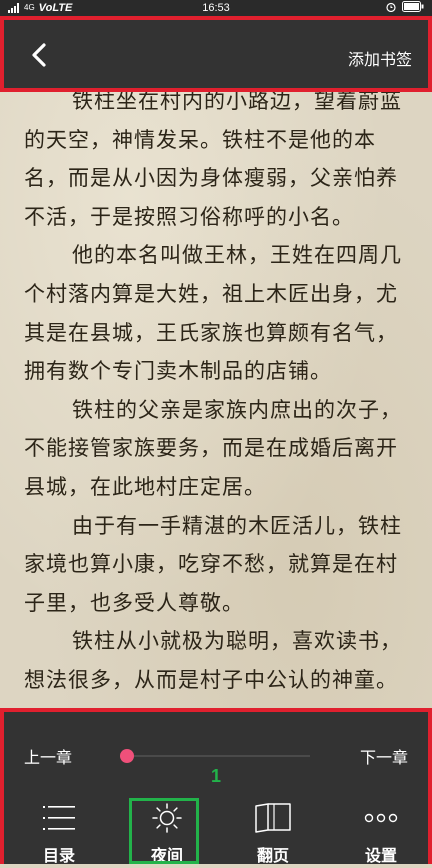 The image size is (432, 868). What do you see at coordinates (48, 756) in the screenshot?
I see `prev-chapter-button: 上一章` at bounding box center [48, 756].